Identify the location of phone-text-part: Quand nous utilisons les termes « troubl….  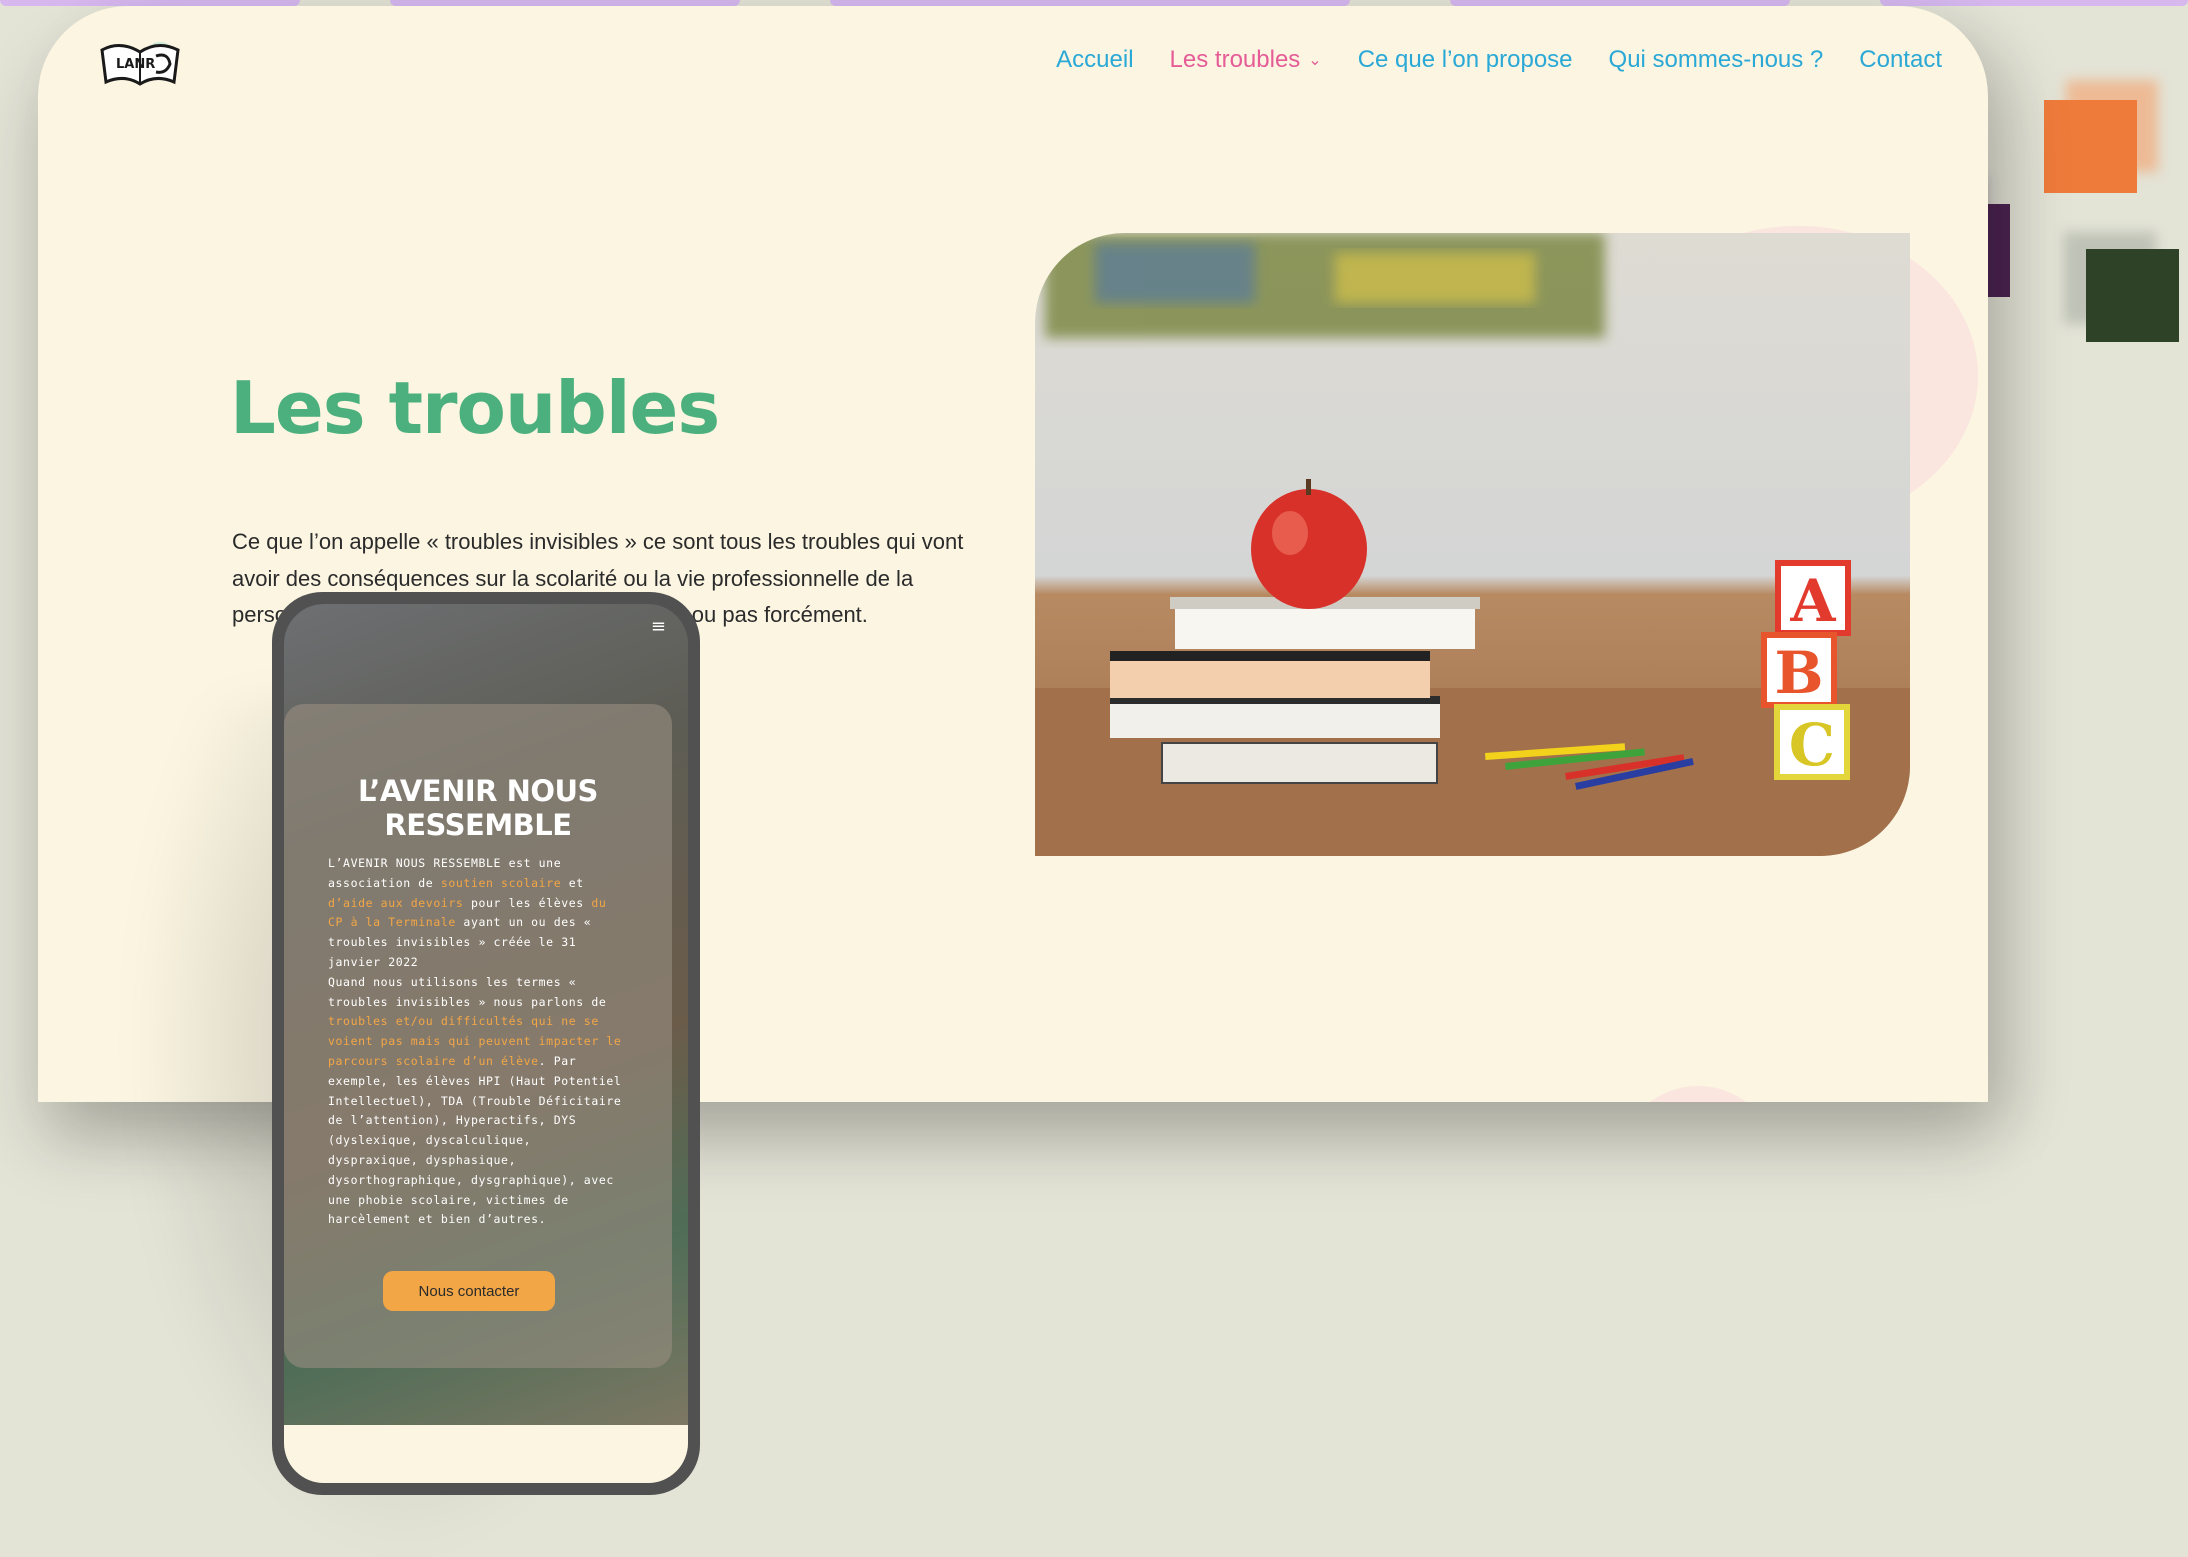
(467, 991).